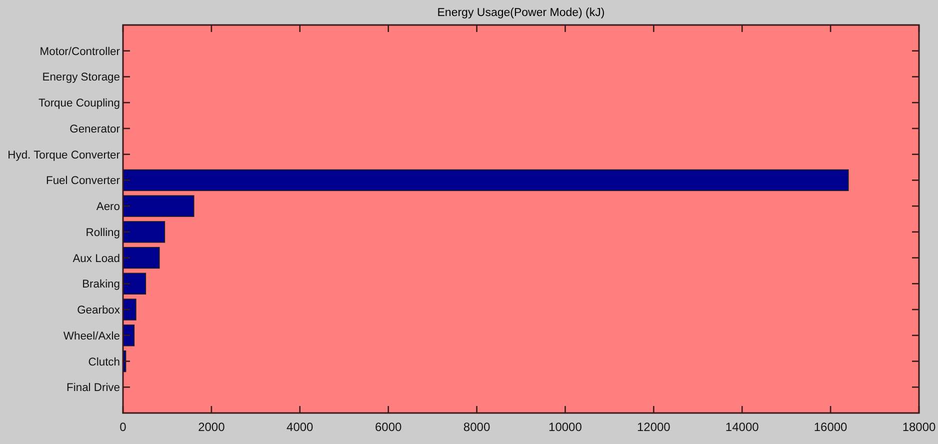 Image resolution: width=938 pixels, height=444 pixels. What do you see at coordinates (388, 427) in the screenshot?
I see `tick-label: 6000` at bounding box center [388, 427].